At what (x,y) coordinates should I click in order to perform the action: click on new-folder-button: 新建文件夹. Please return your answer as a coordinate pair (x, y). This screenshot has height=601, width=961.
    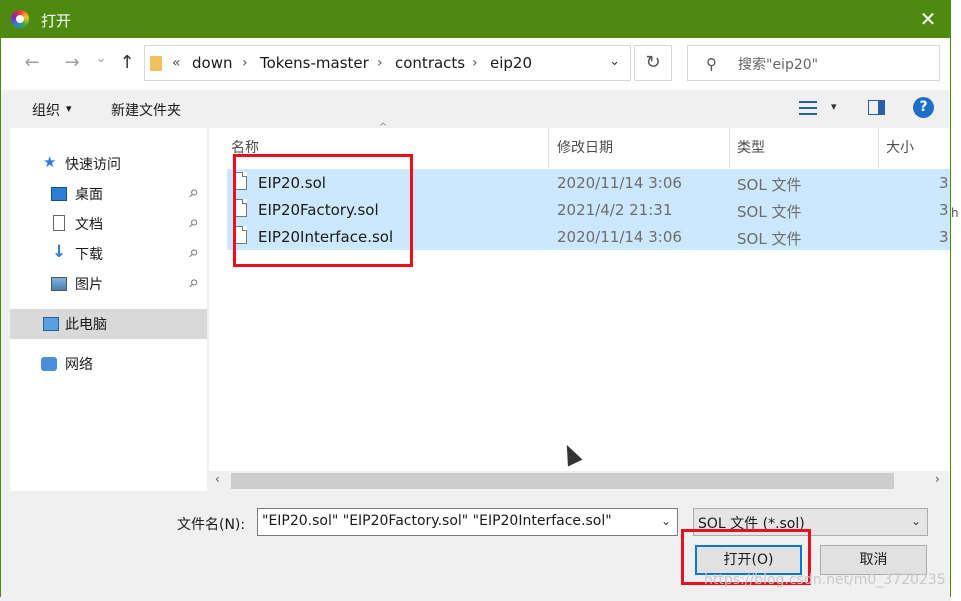
    Looking at the image, I should click on (146, 110).